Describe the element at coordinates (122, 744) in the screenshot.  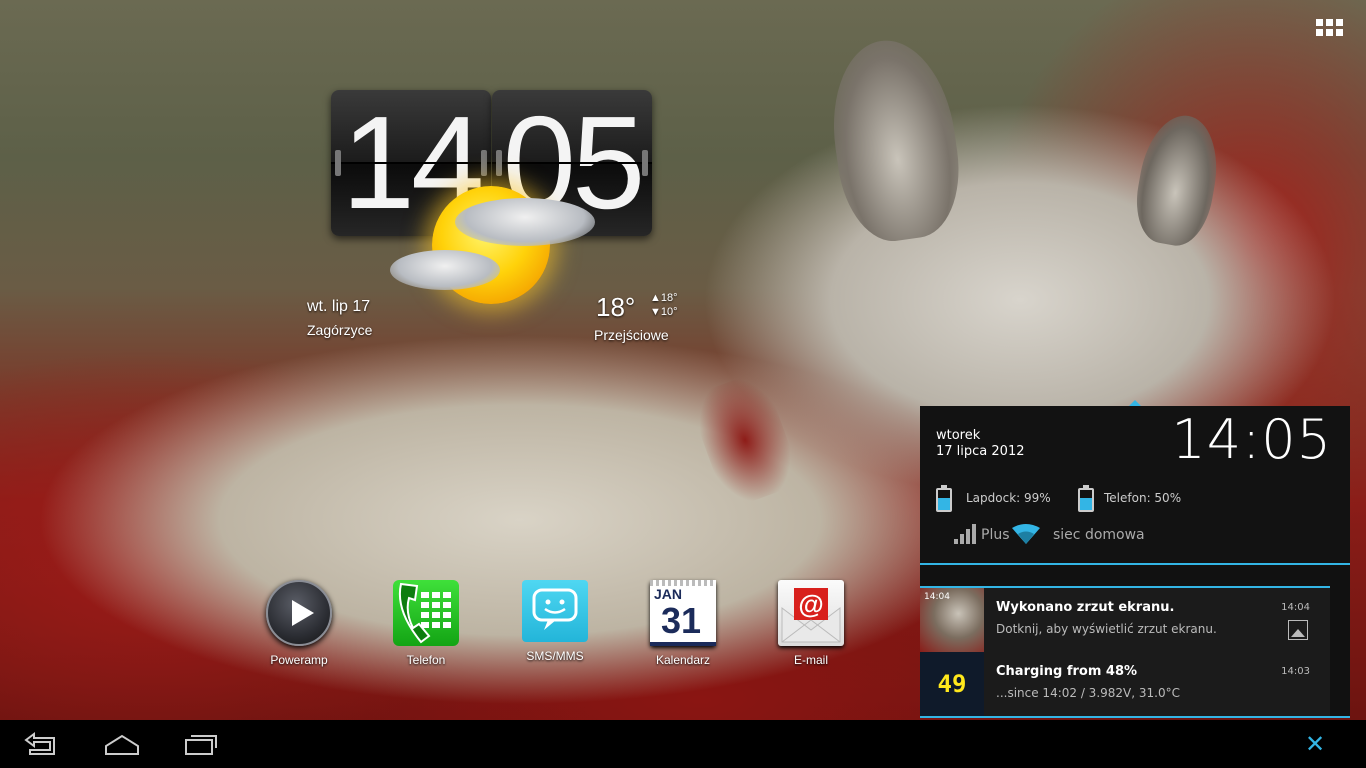
I see `home-button` at that location.